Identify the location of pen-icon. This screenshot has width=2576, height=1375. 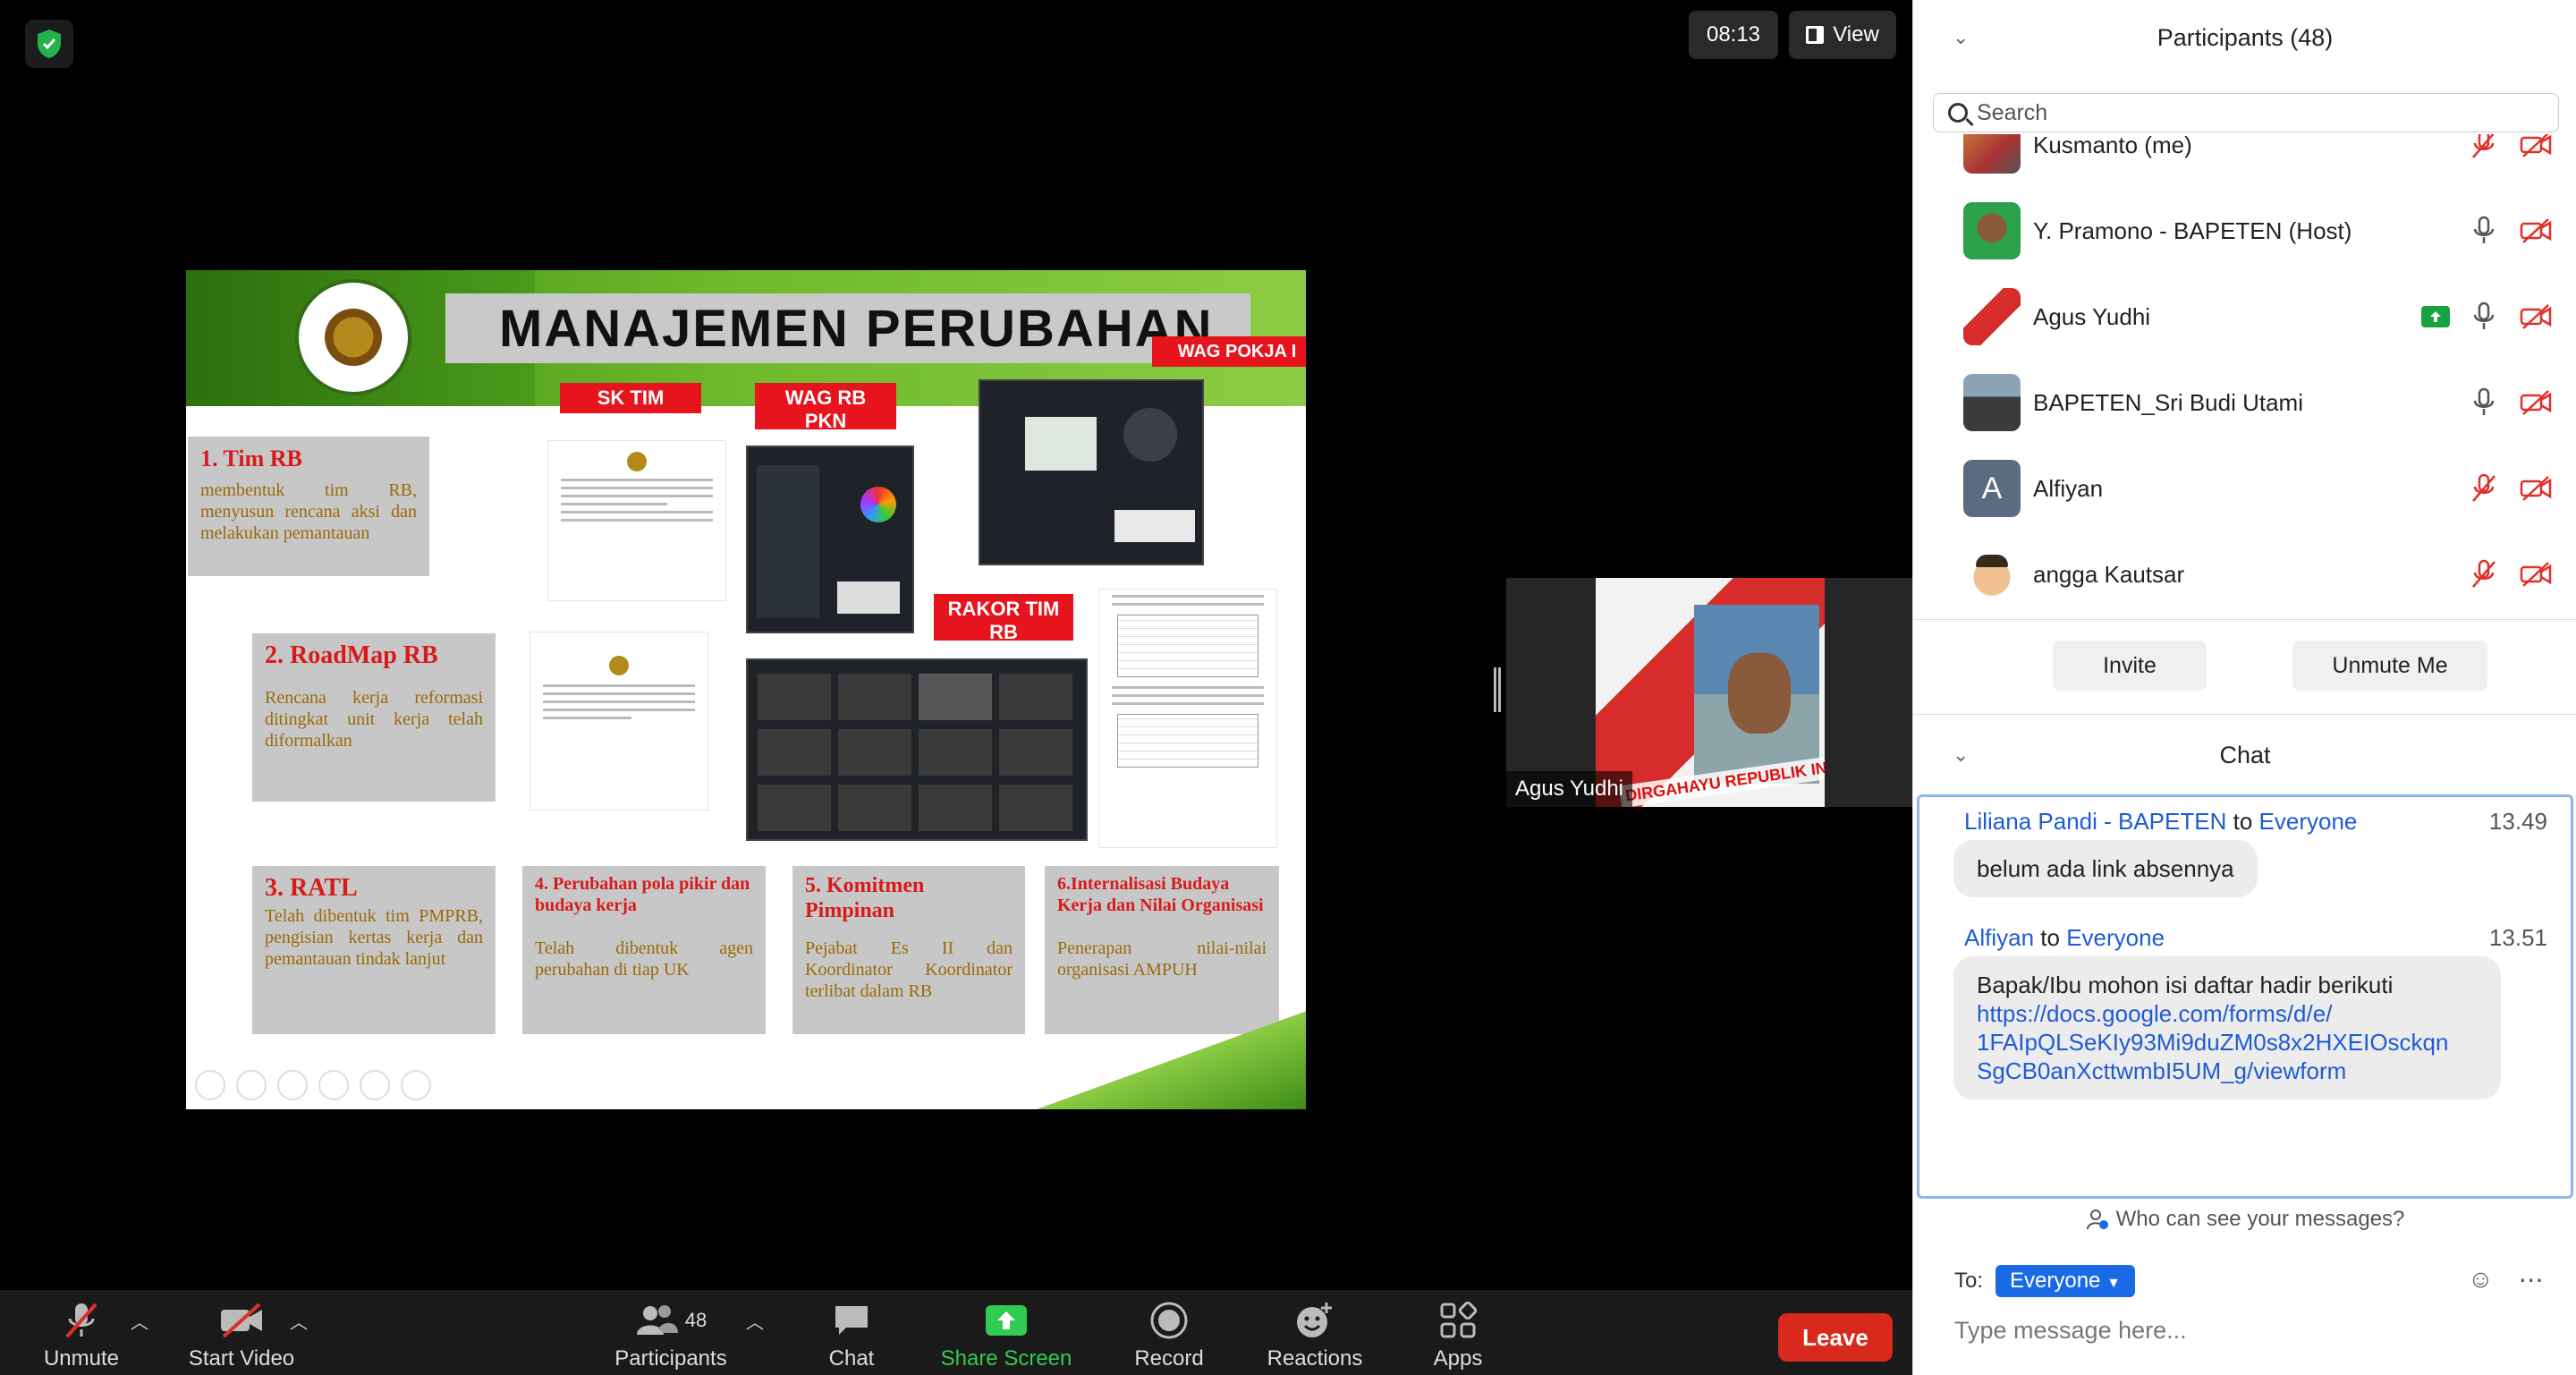
(292, 1085).